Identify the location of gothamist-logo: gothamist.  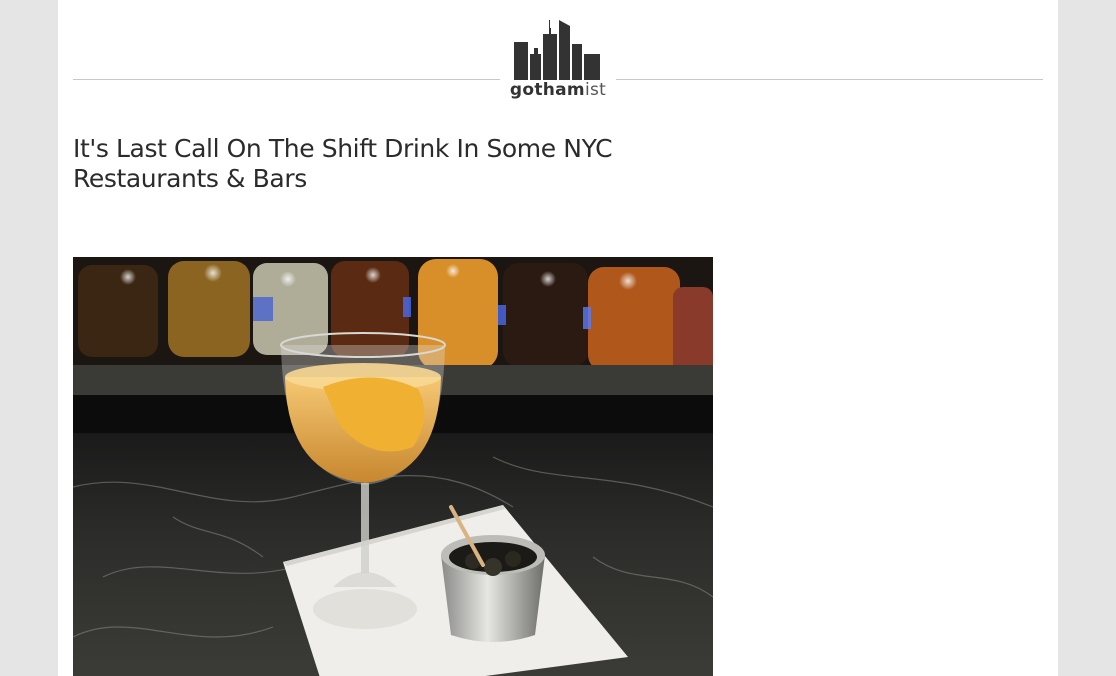
(558, 60).